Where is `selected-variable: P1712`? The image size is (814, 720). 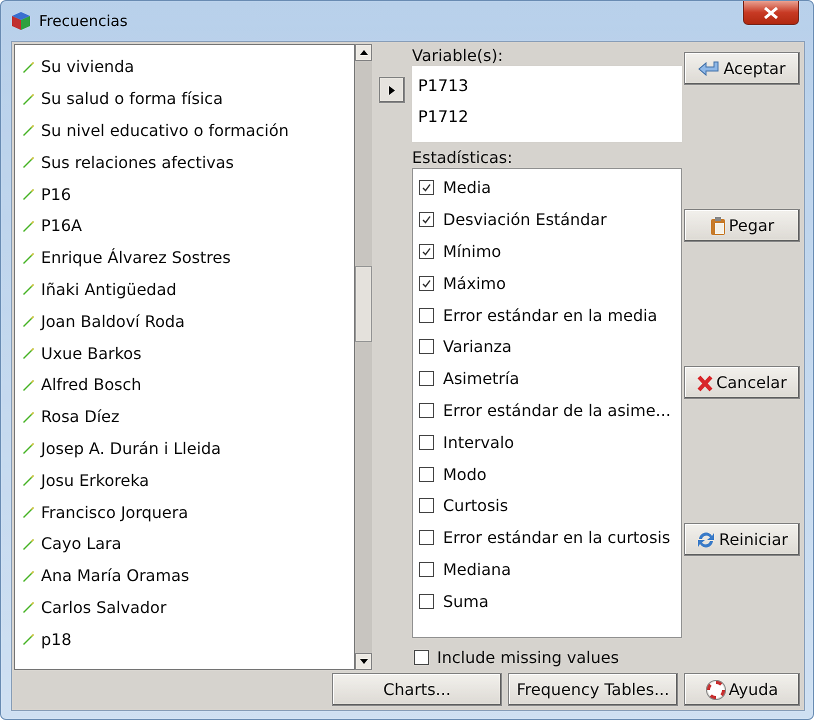 selected-variable: P1712 is located at coordinates (547, 116).